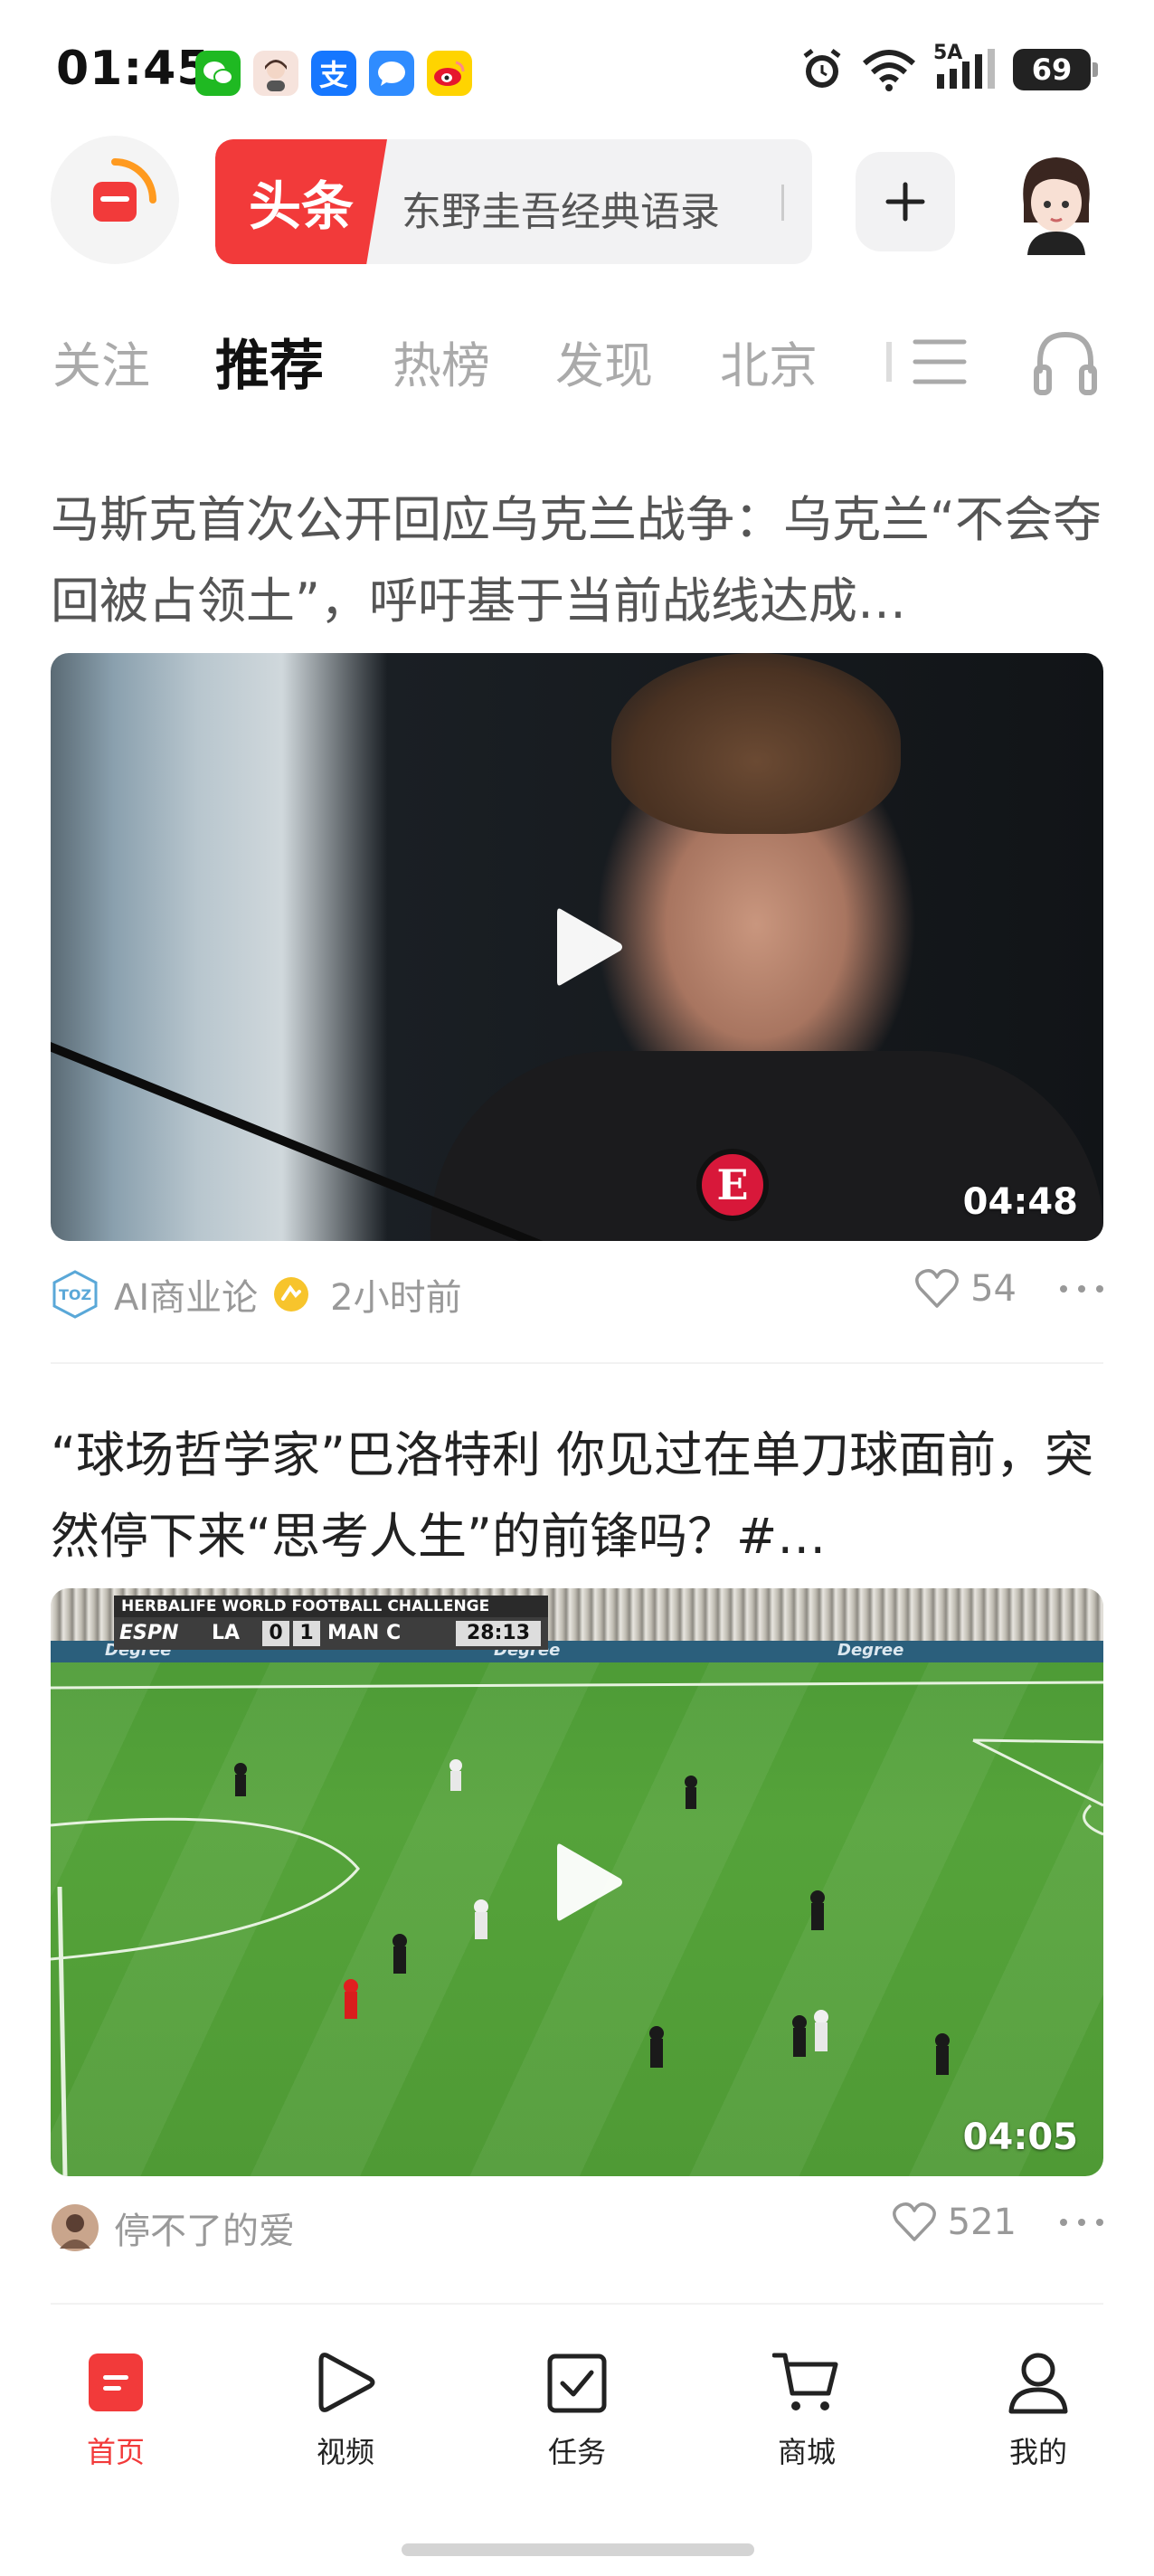 The height and width of the screenshot is (2576, 1154). I want to click on mic-badge-icon: E, so click(732, 1185).